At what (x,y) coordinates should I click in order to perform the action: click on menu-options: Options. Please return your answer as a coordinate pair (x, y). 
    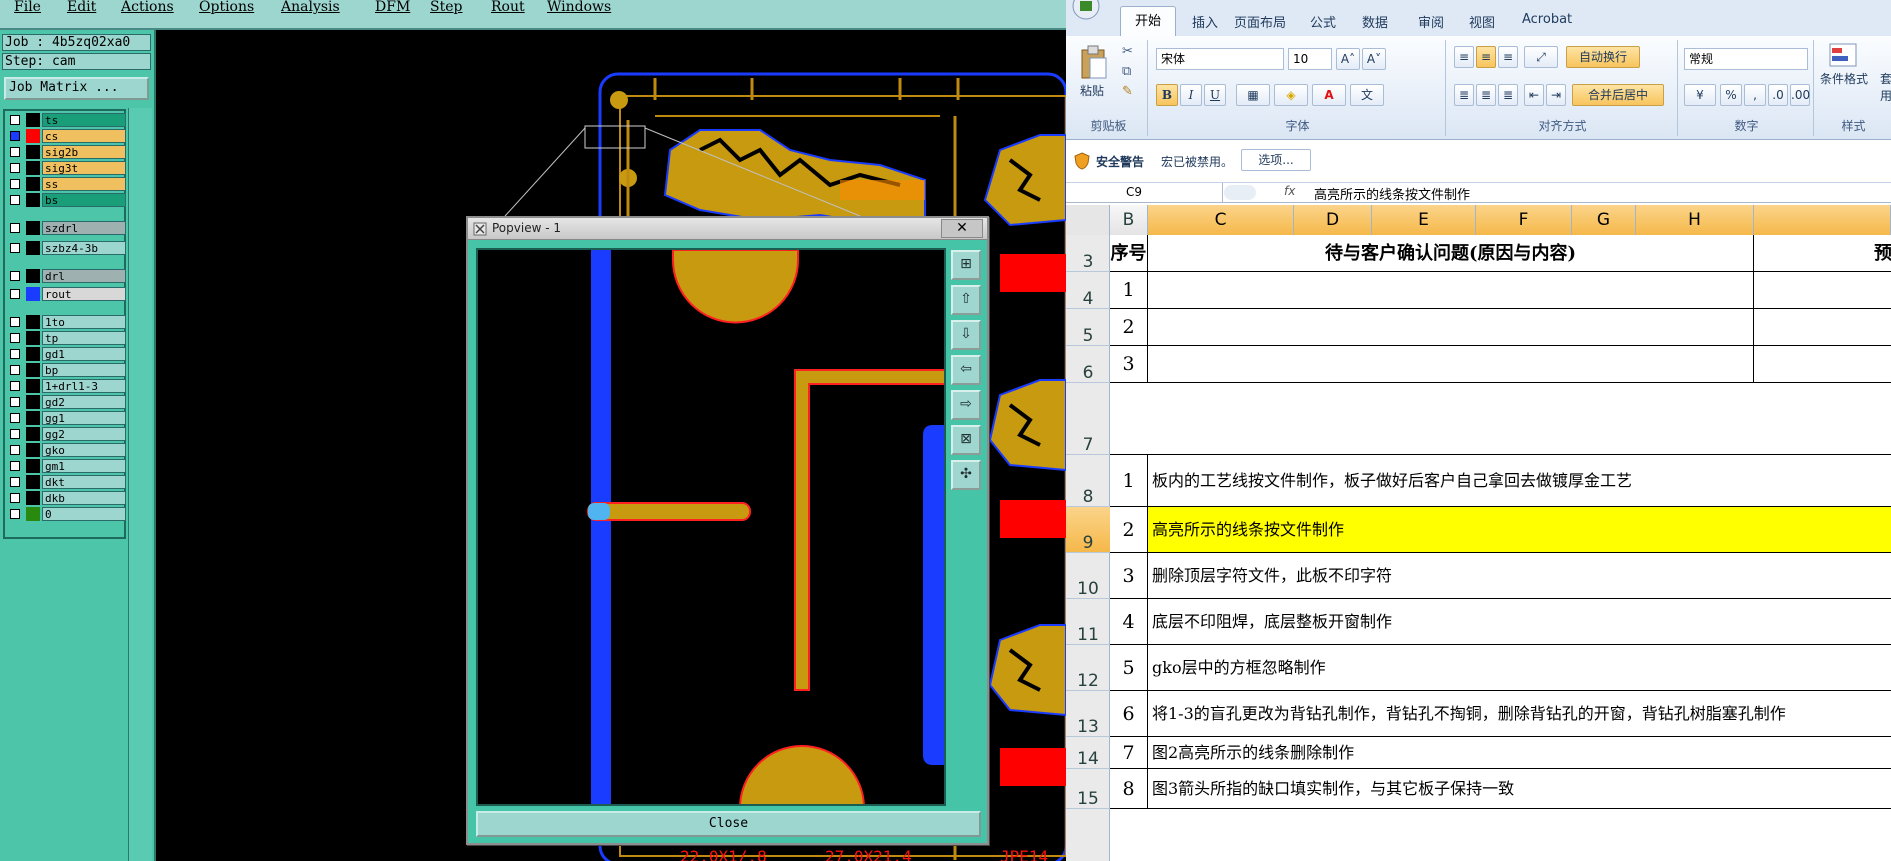
    Looking at the image, I should click on (226, 7).